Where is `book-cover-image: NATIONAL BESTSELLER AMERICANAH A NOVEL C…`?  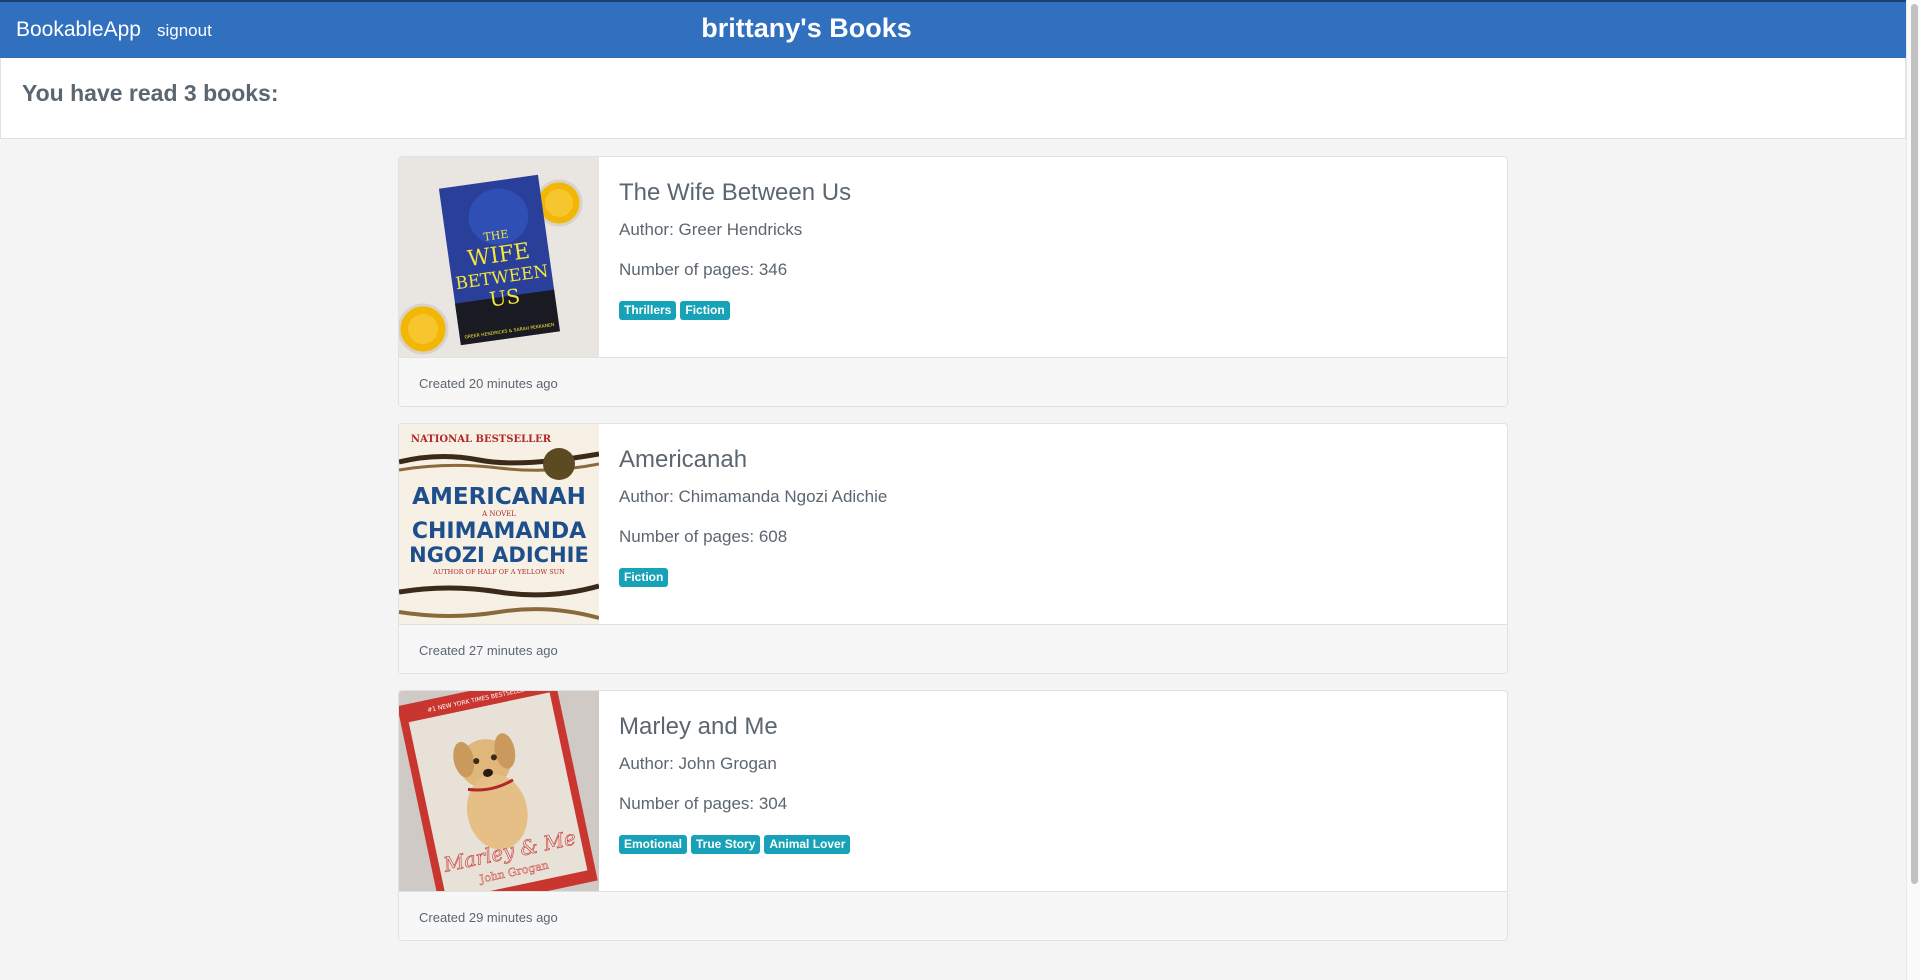
book-cover-image: NATIONAL BESTSELLER AMERICANAH A NOVEL C… is located at coordinates (499, 524).